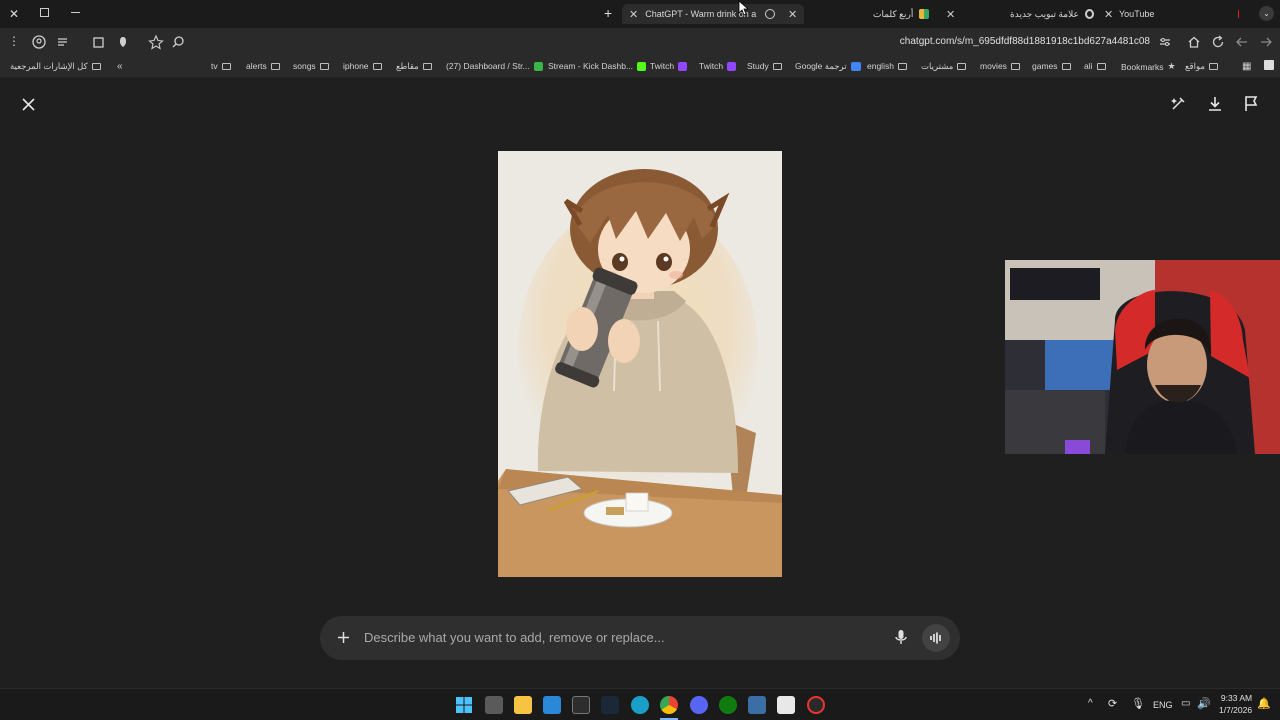 The height and width of the screenshot is (720, 1280). I want to click on bookmark-google-translate: Google ترجمة, so click(828, 66).